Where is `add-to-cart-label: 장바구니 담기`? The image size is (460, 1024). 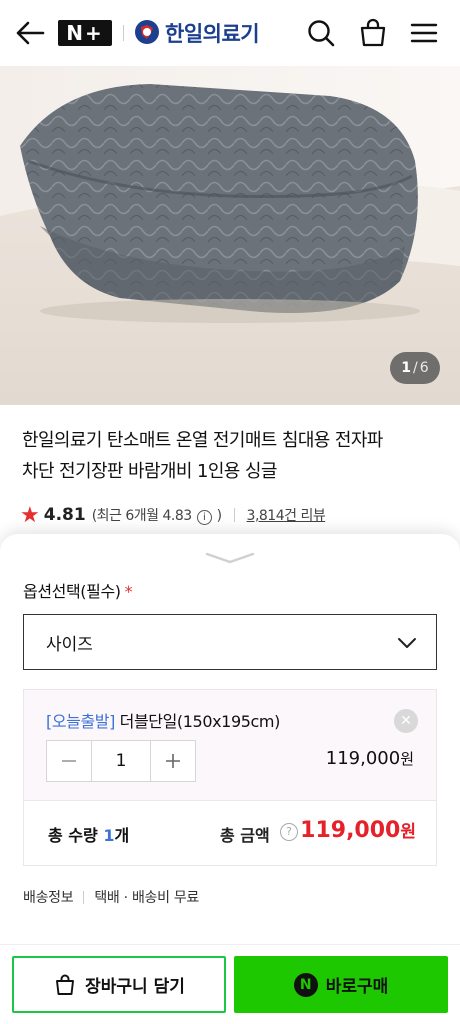 add-to-cart-label: 장바구니 담기 is located at coordinates (135, 987).